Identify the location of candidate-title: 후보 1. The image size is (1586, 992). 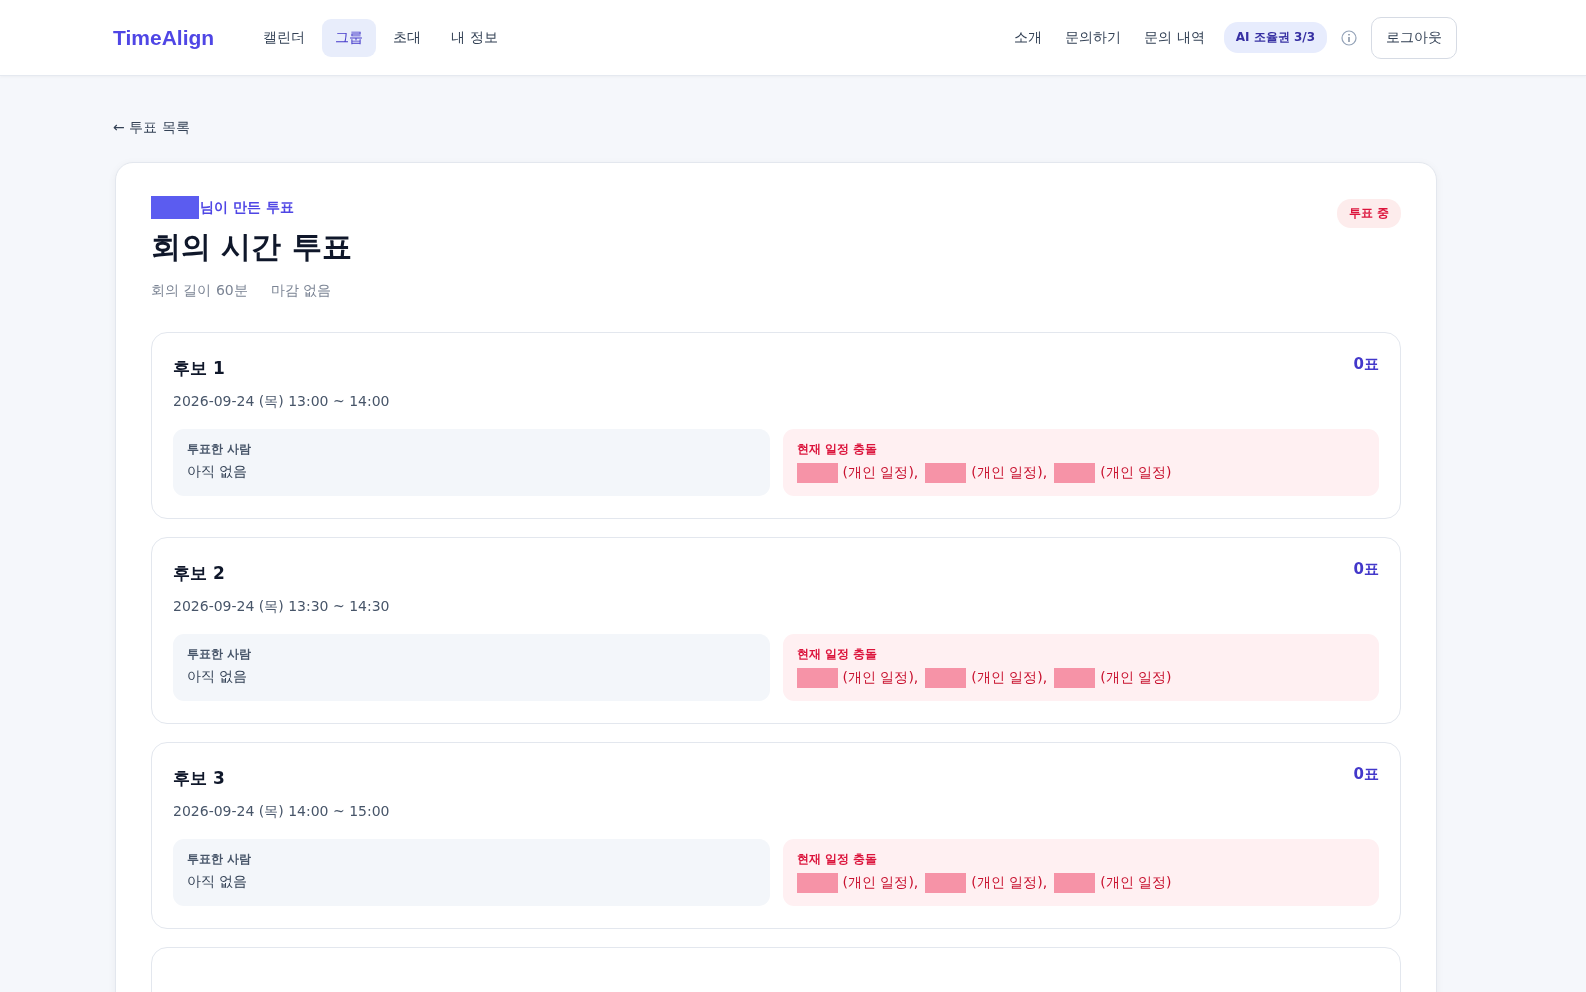
(199, 368).